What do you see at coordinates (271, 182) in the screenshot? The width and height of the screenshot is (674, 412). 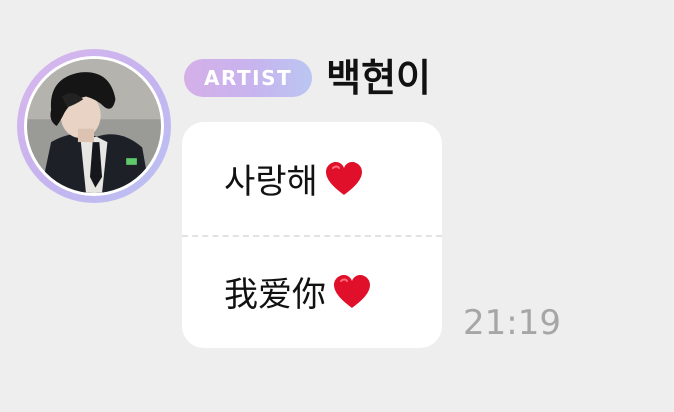 I see `message-text: 사랑해` at bounding box center [271, 182].